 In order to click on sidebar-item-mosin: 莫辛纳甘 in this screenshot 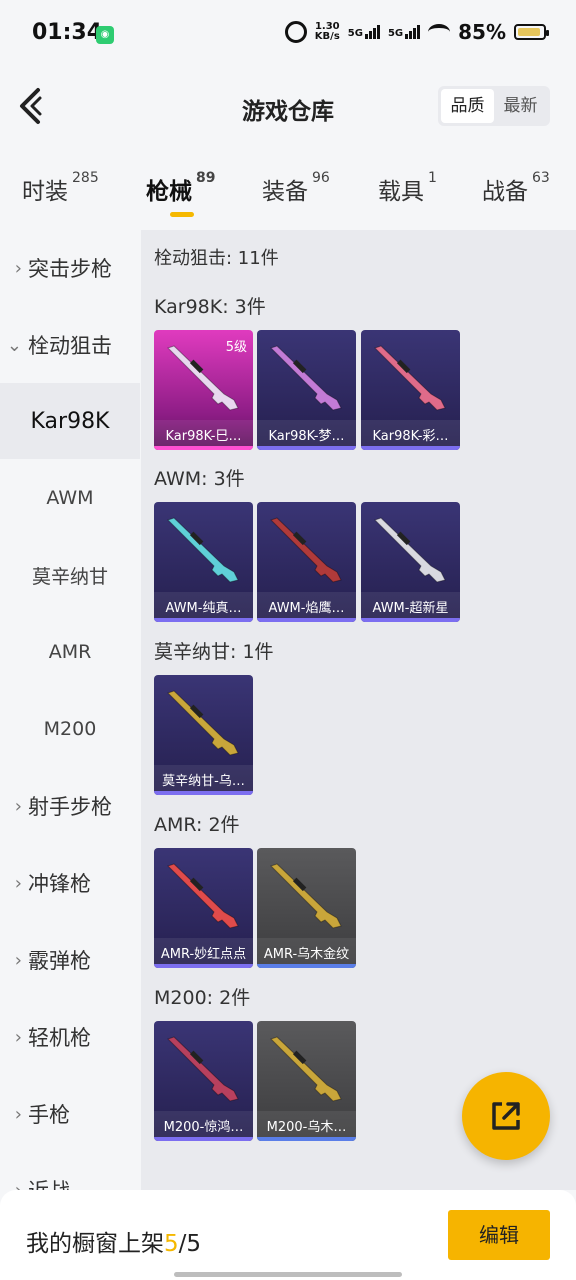, I will do `click(70, 575)`.